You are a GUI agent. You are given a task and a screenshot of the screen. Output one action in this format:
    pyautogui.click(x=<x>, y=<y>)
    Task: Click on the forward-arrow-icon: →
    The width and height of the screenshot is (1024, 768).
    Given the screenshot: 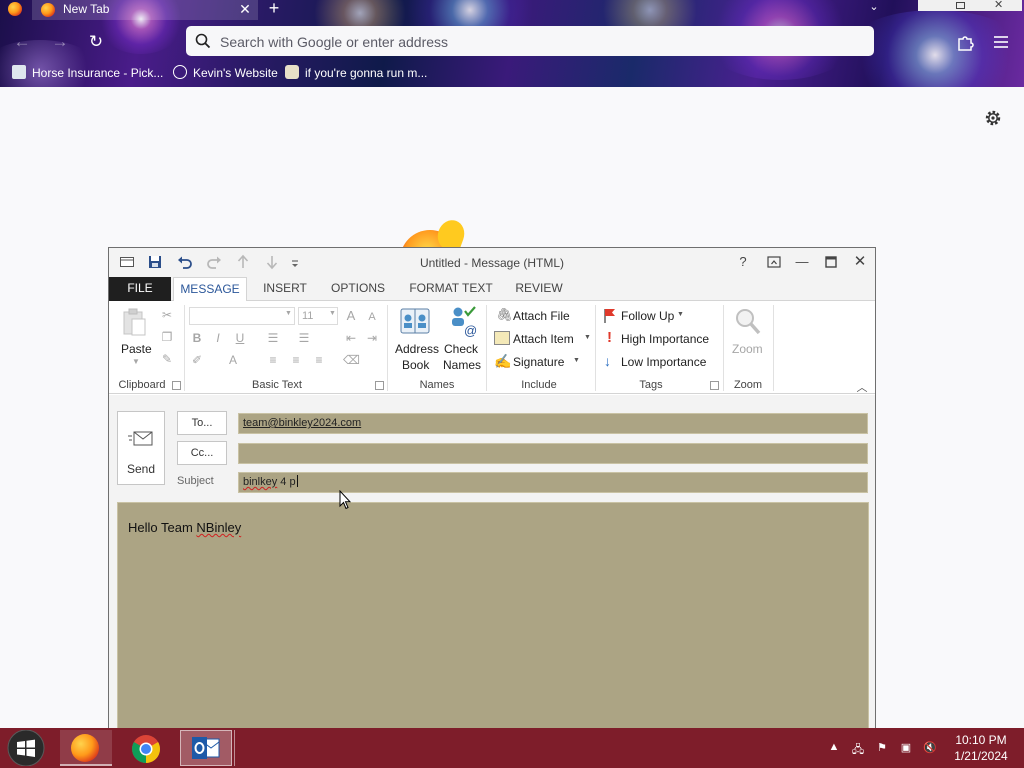 What is the action you would take?
    pyautogui.click(x=60, y=42)
    